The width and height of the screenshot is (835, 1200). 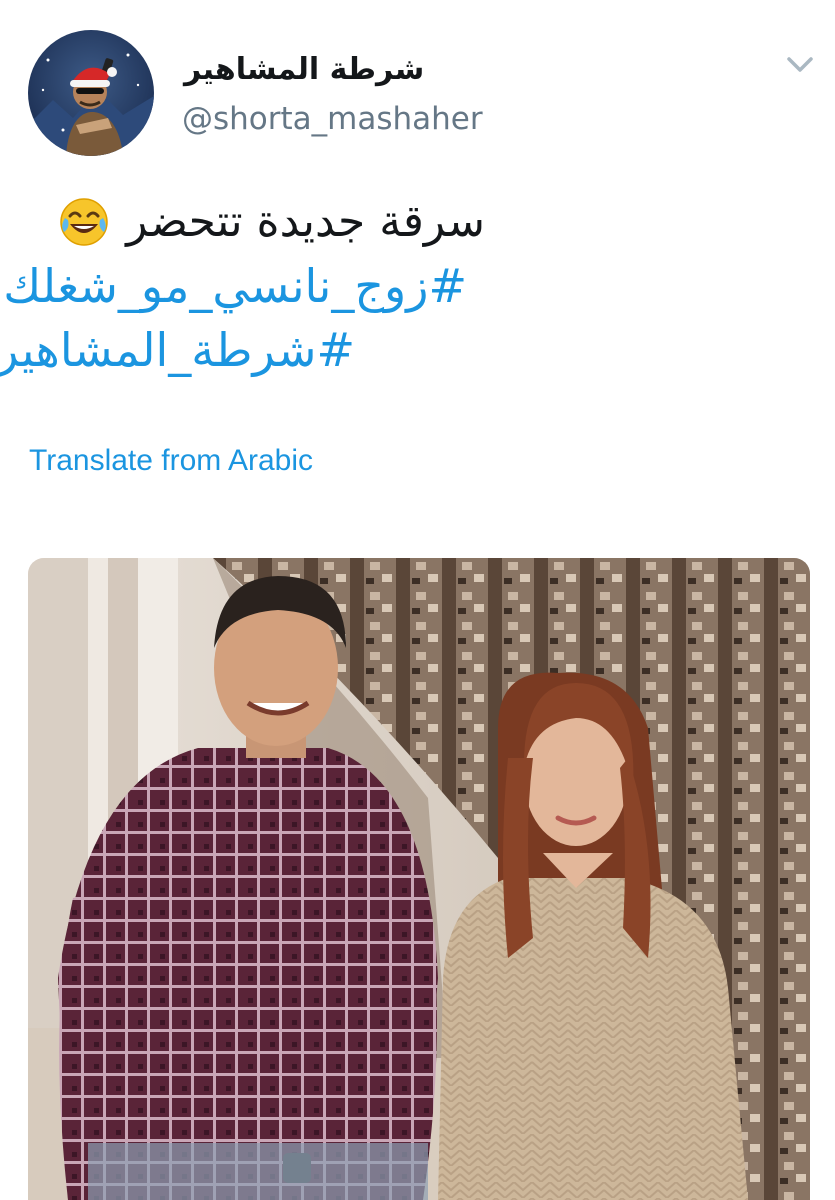 I want to click on avatar, so click(x=91, y=93).